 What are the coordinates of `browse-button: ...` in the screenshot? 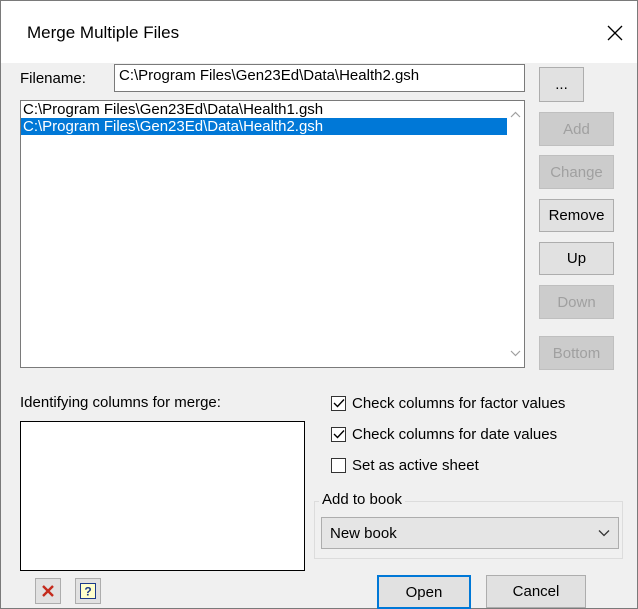 It's located at (561, 84).